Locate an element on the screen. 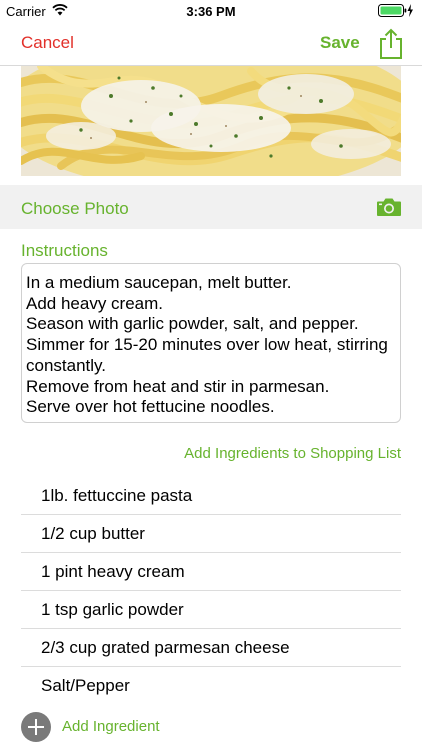  share-icon is located at coordinates (391, 44).